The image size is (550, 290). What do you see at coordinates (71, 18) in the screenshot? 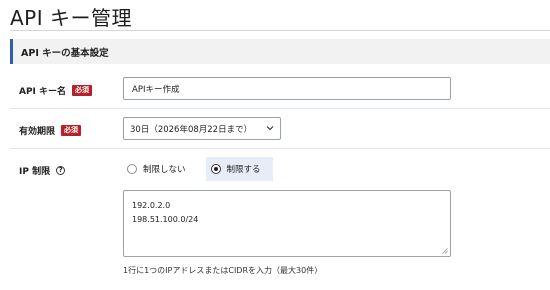
I see `page-title: API キー管理` at bounding box center [71, 18].